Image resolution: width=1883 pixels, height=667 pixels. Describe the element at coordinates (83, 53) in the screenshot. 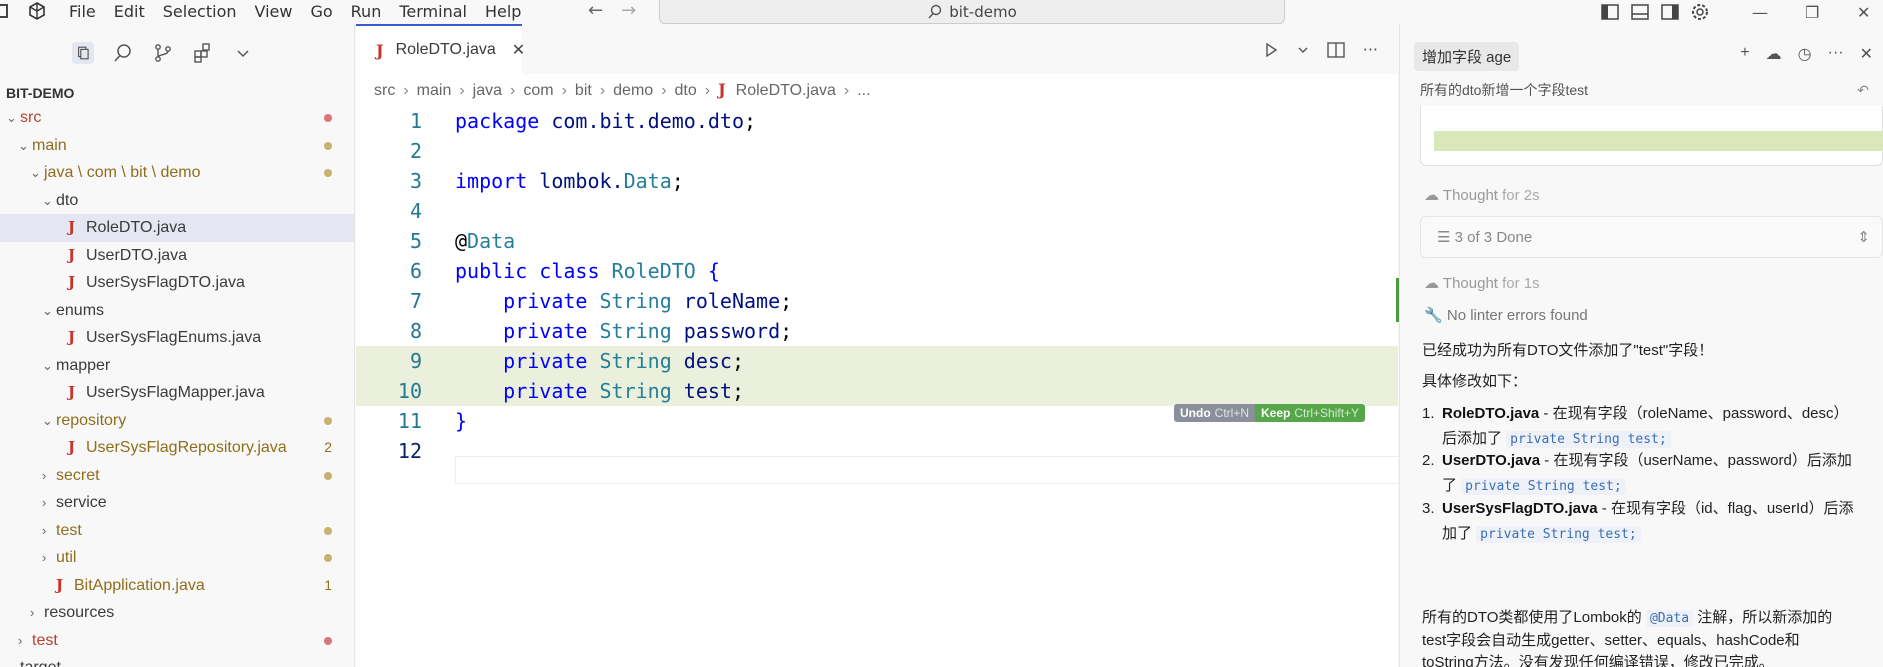

I see `explorer-files-icon` at that location.